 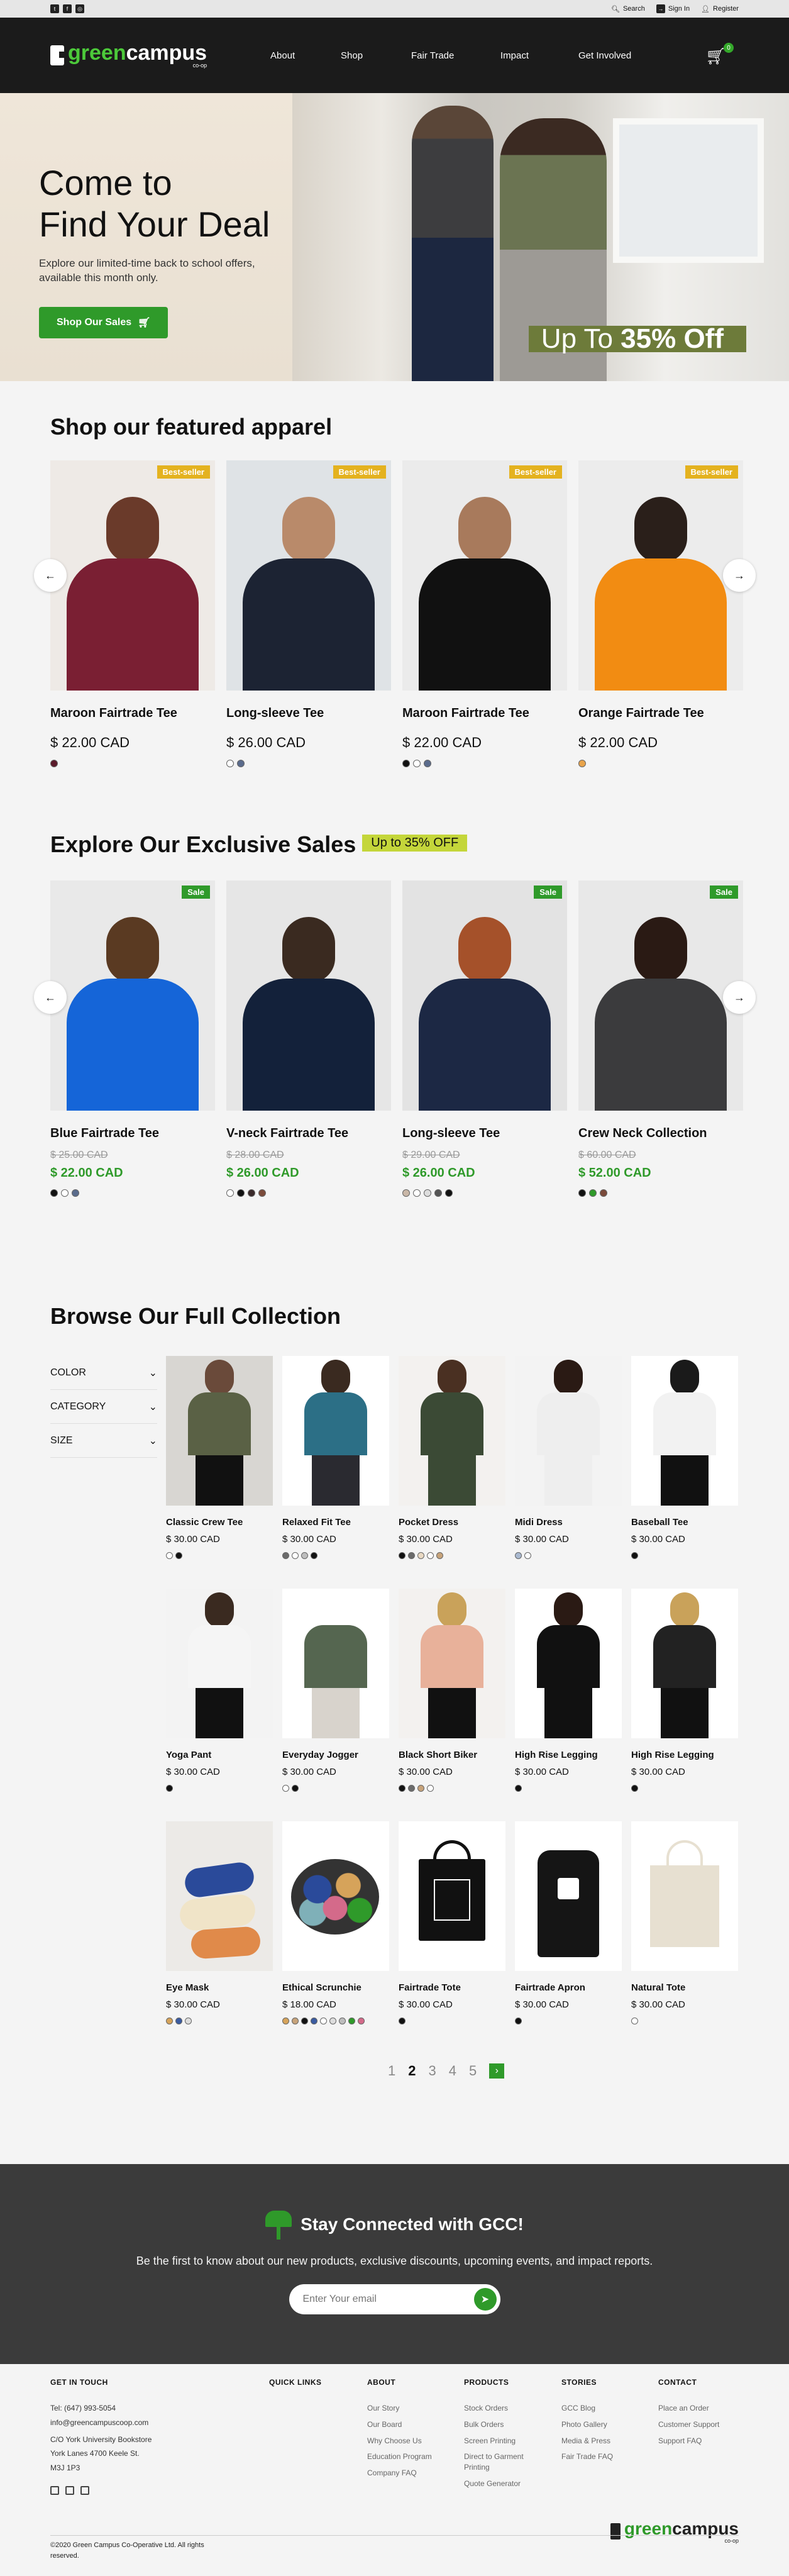 What do you see at coordinates (103, 323) in the screenshot?
I see `shop-sales-button: Shop Our Sales 🛒︎` at bounding box center [103, 323].